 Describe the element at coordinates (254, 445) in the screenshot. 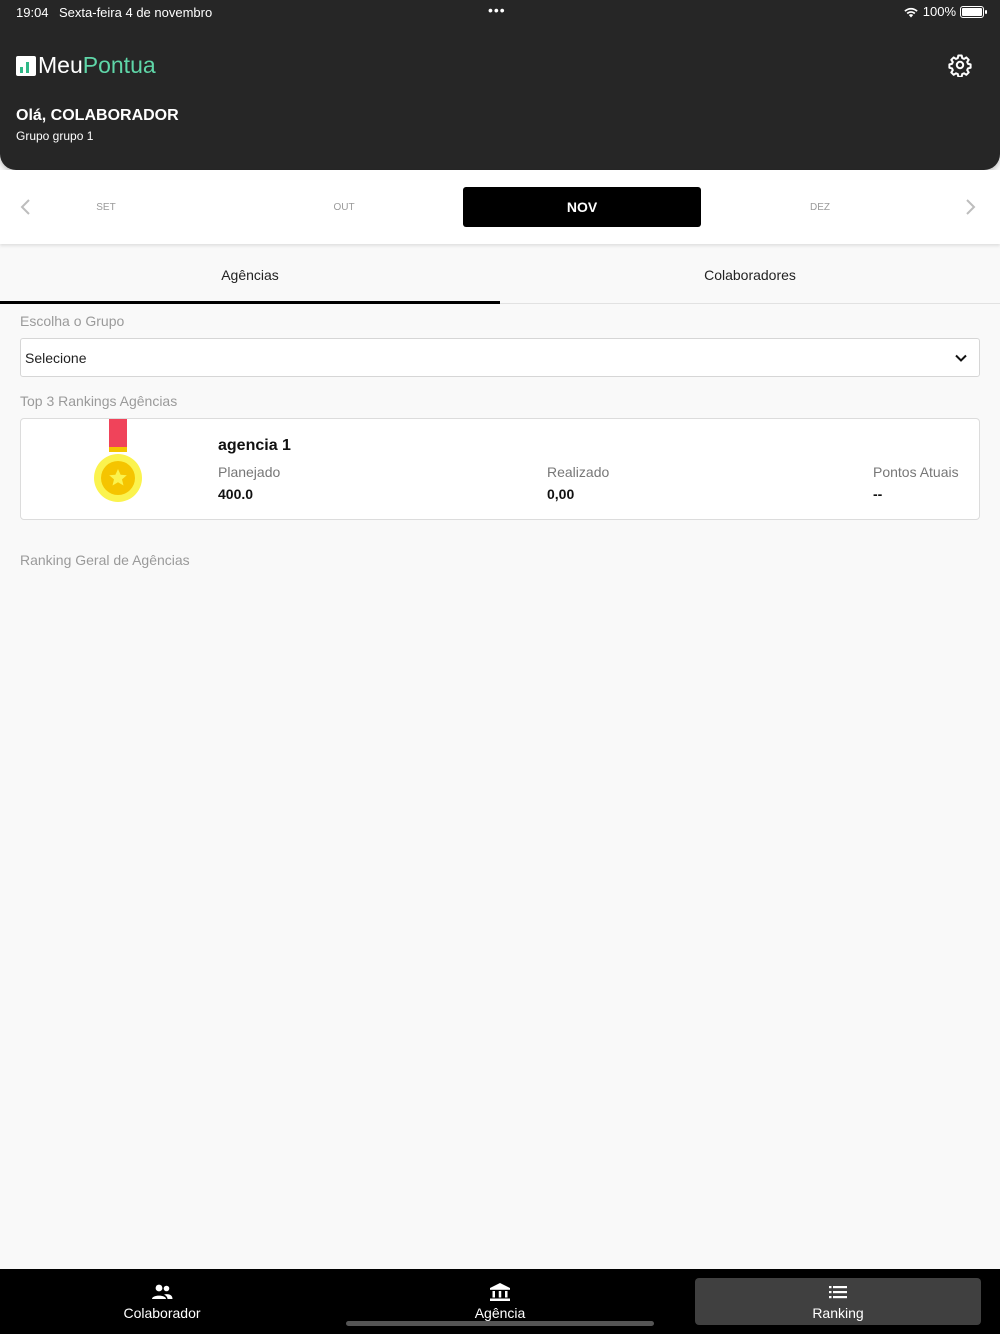

I see `agency-name: agencia 1` at that location.